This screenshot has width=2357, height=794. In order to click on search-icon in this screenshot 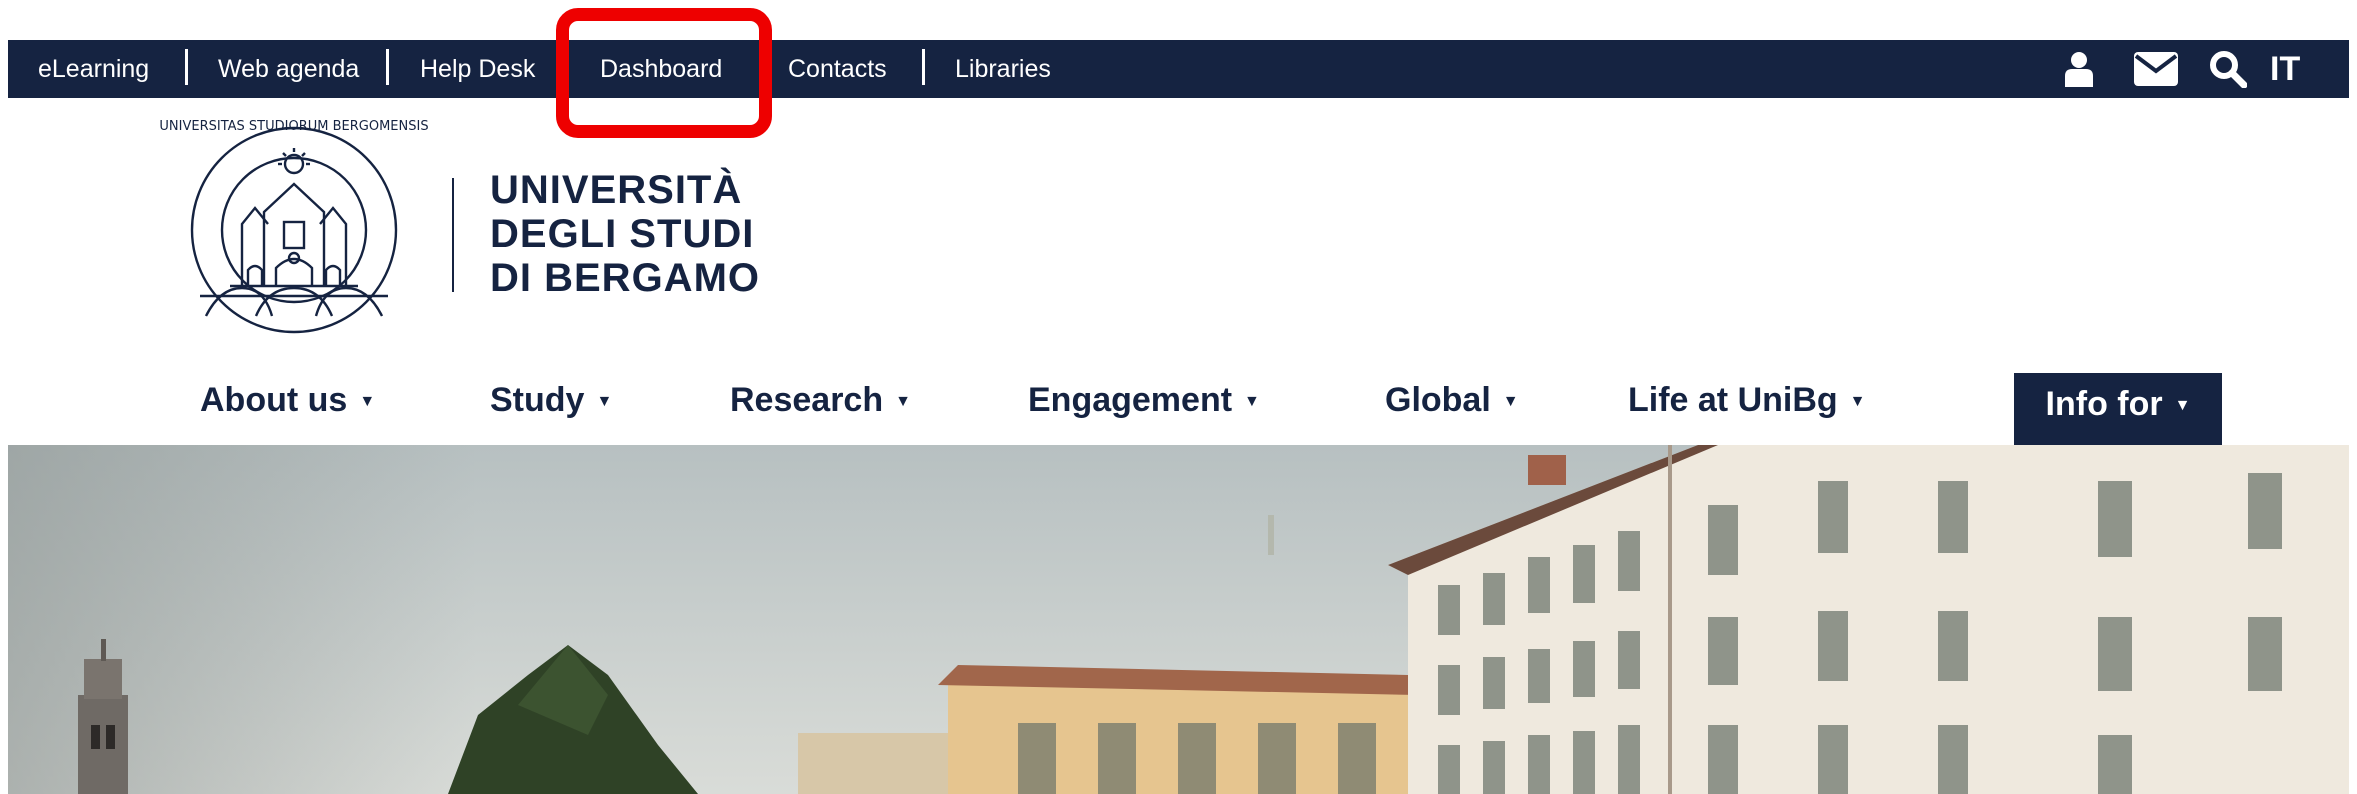, I will do `click(2228, 69)`.